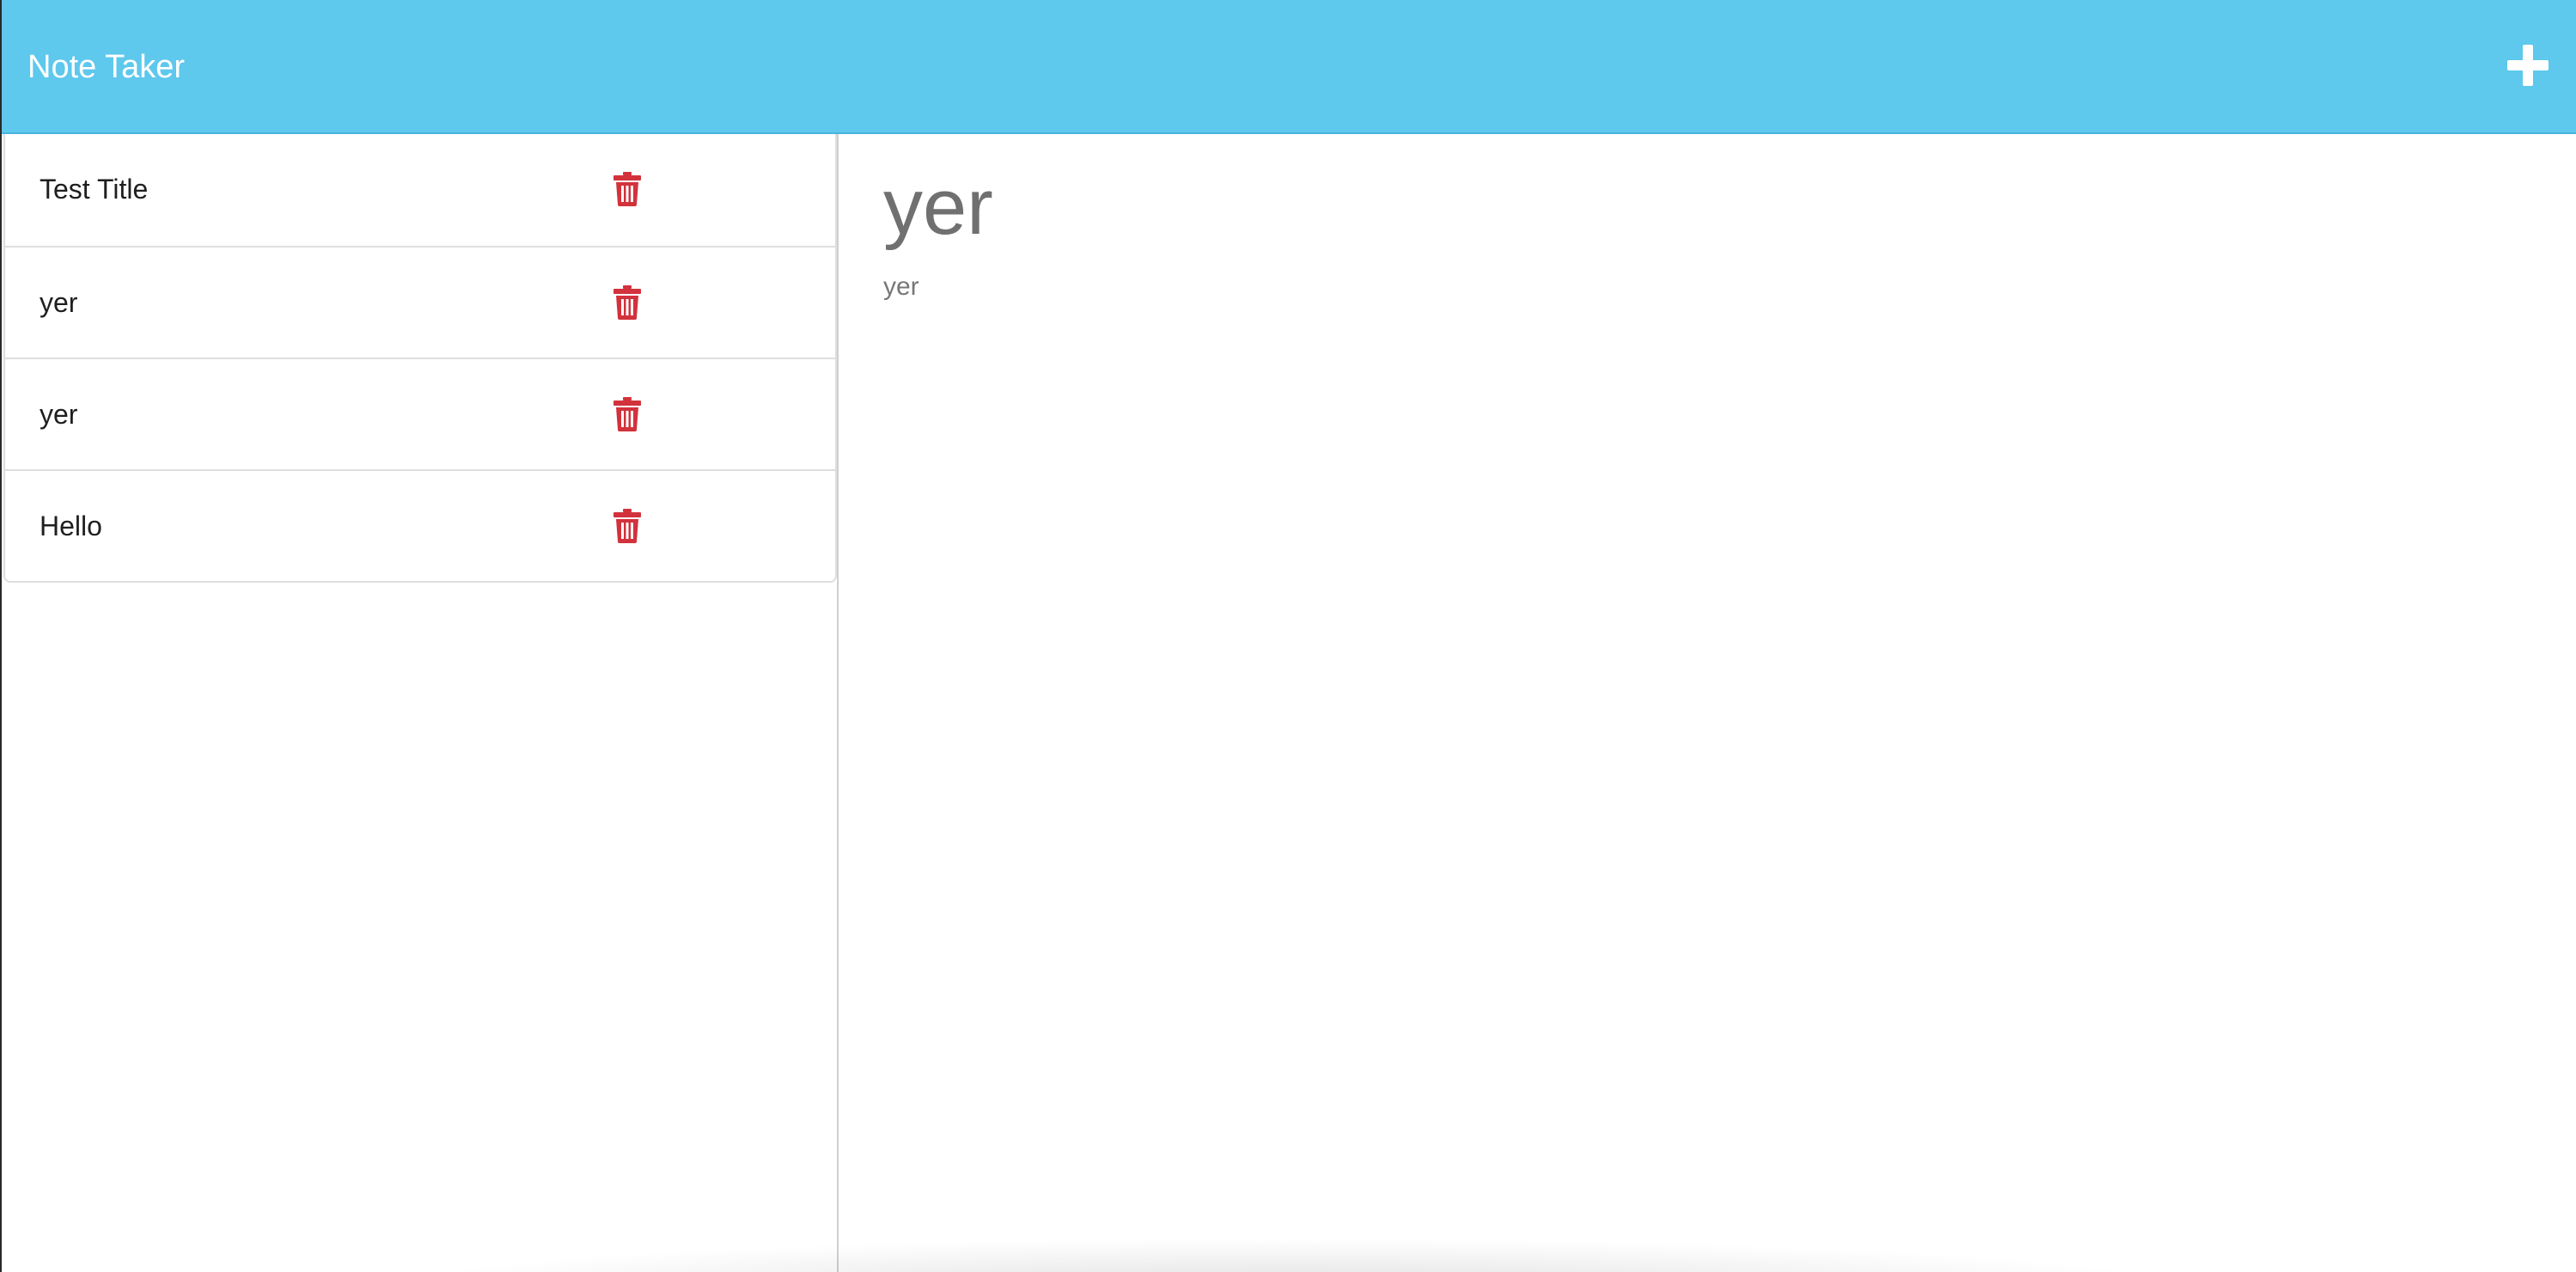 This screenshot has height=1272, width=2576. What do you see at coordinates (420, 190) in the screenshot?
I see `list-item: Test Title` at bounding box center [420, 190].